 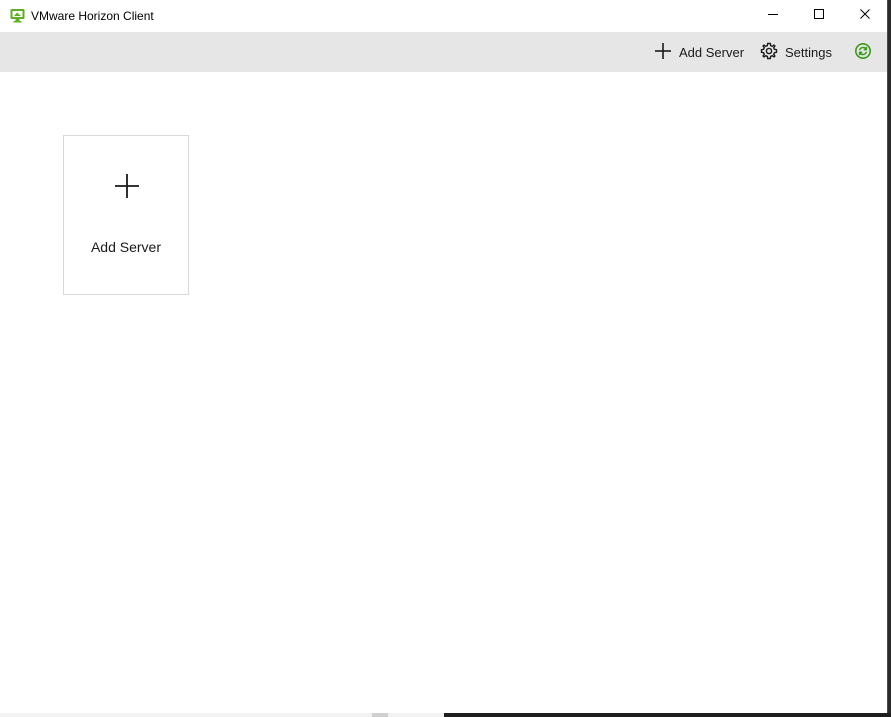 I want to click on background-dark-panel, so click(x=667, y=715).